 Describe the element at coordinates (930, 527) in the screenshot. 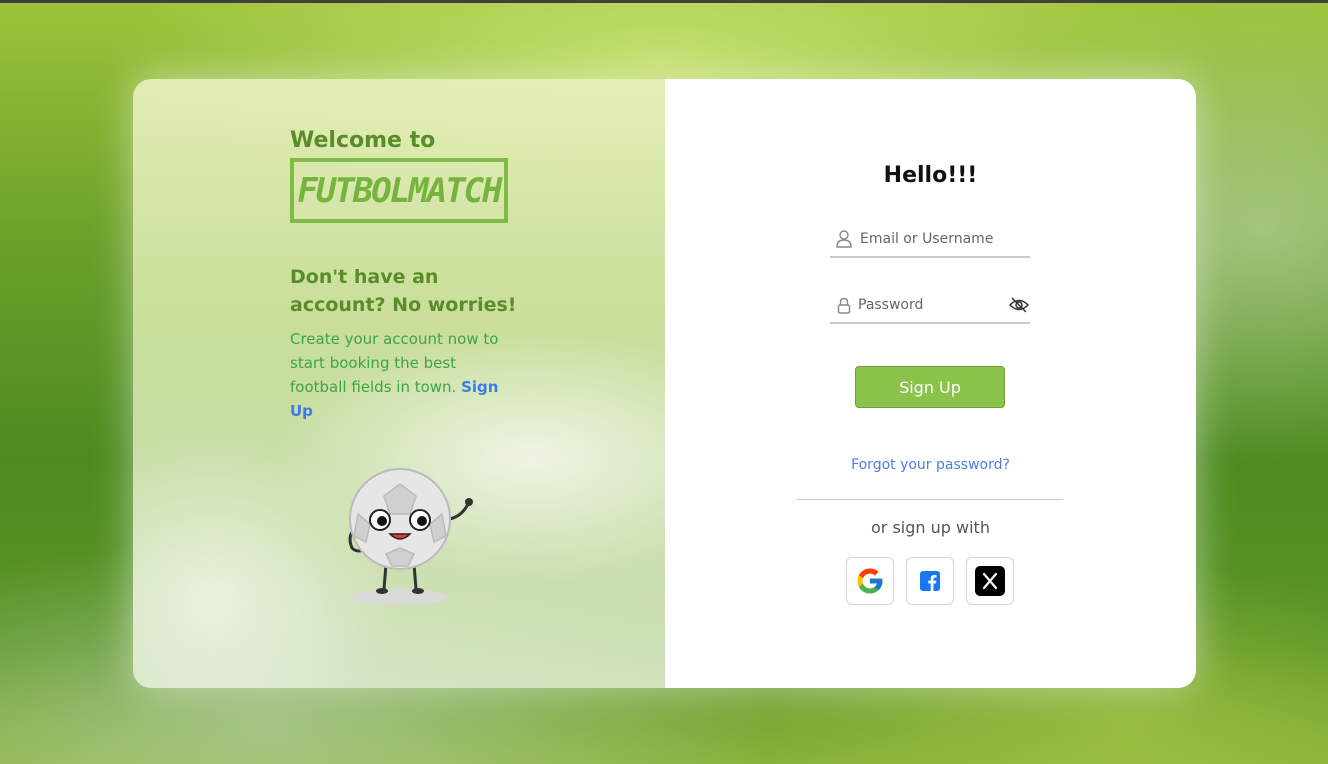

I see `alt-signup-text: or sign up with` at that location.